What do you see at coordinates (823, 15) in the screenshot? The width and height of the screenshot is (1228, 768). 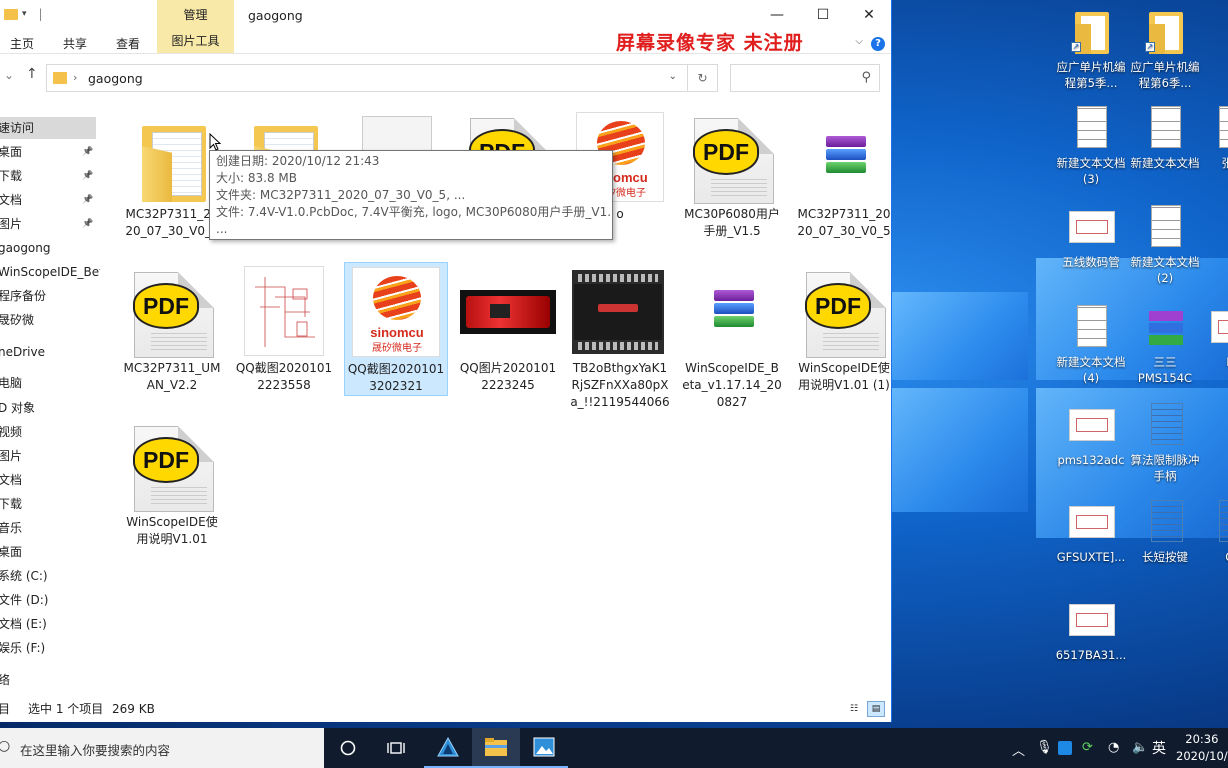 I see `maximize-button: ☐` at bounding box center [823, 15].